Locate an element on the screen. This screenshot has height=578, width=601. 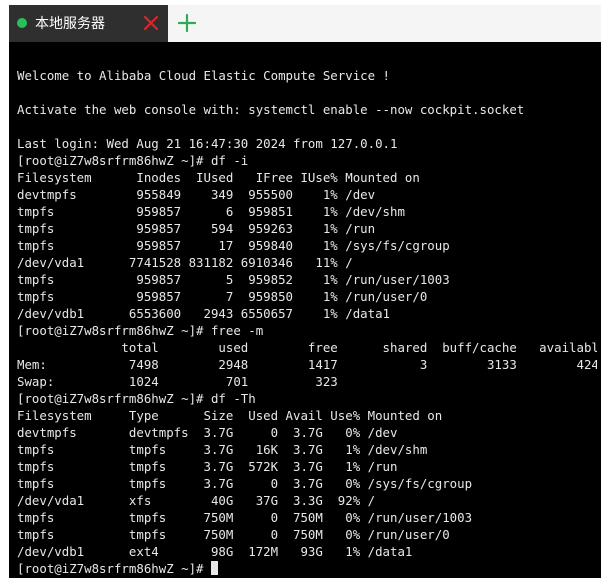
terminal-line: Mem: 7498 2948 1417 3 3133 4249 is located at coordinates (307, 364).